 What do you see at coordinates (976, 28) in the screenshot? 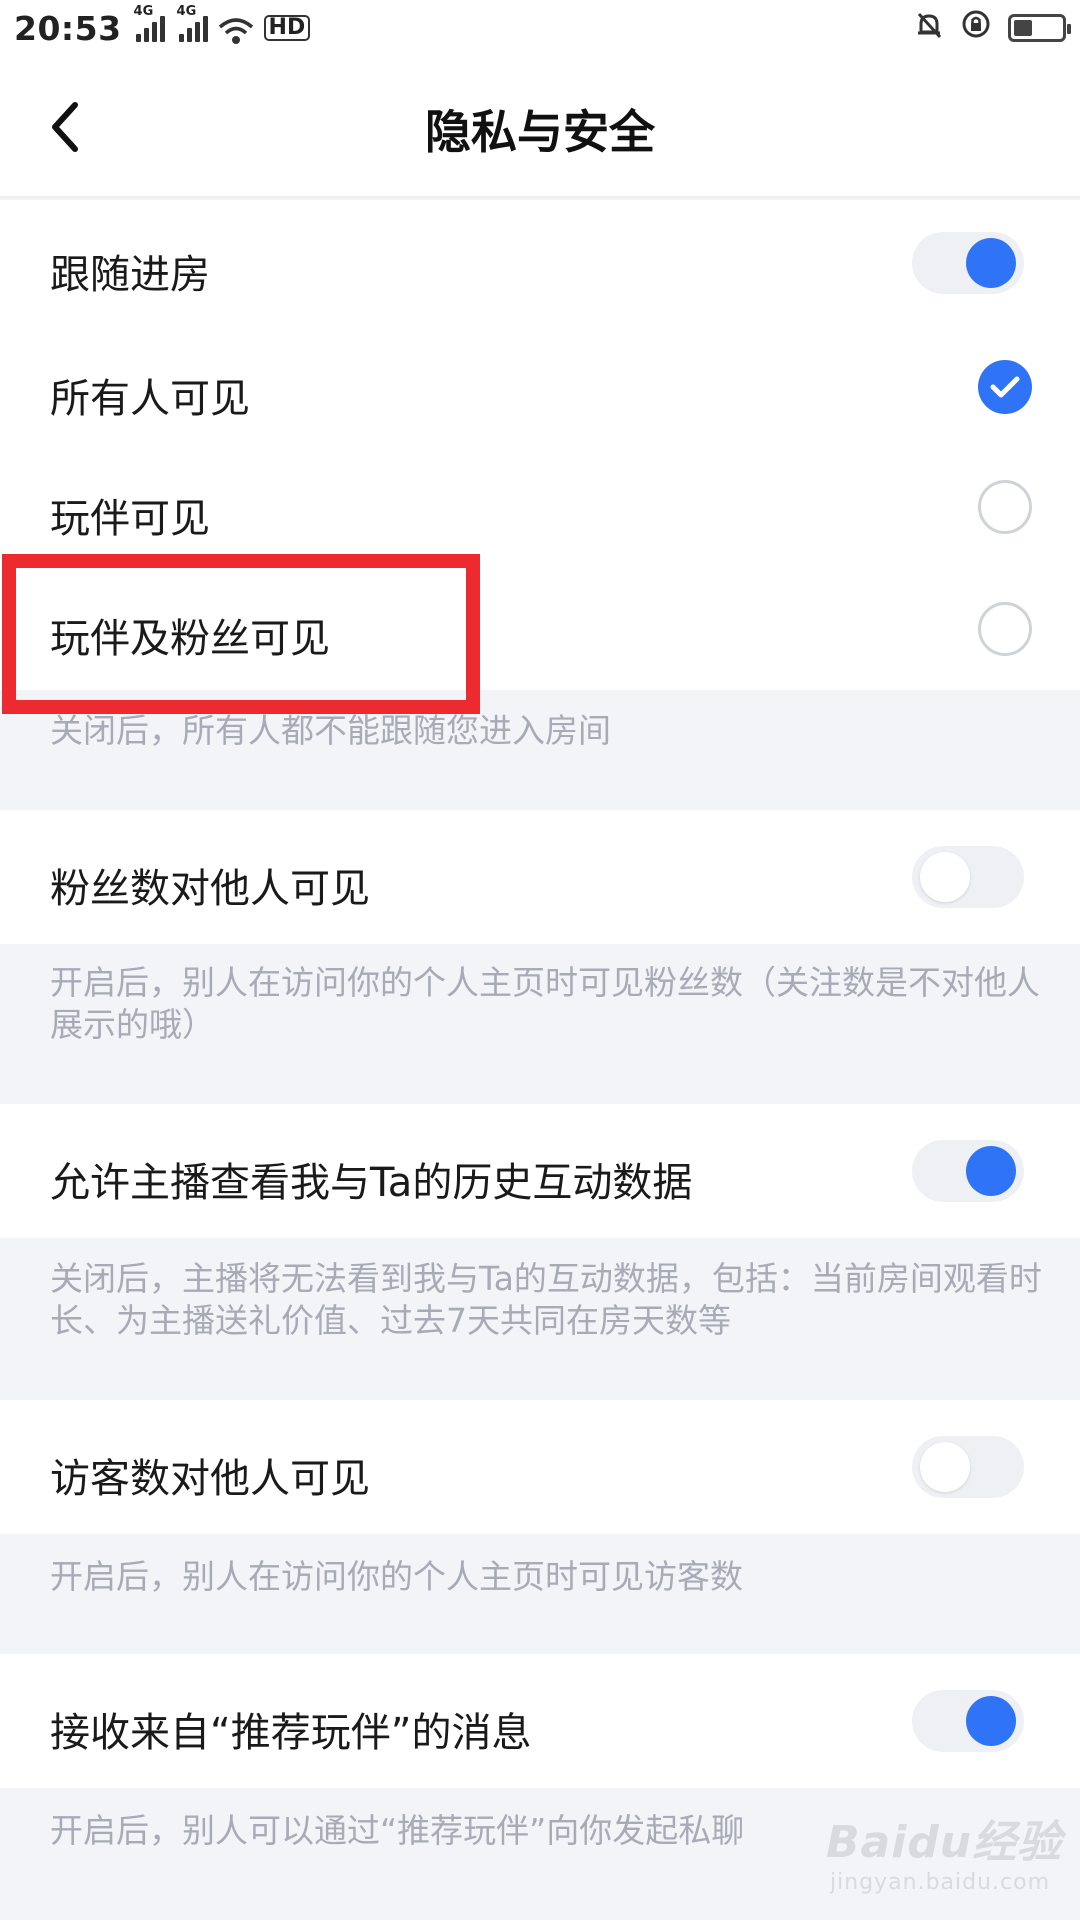
I see `rotation-lock-icon` at bounding box center [976, 28].